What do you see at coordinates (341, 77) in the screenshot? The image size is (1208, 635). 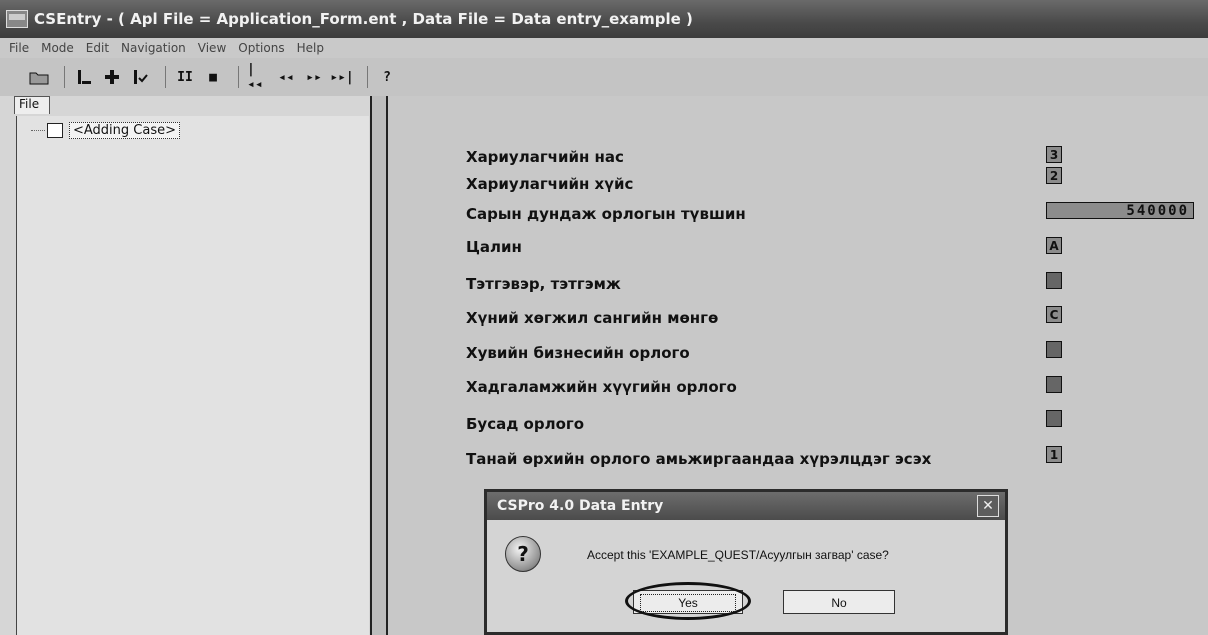 I see `last-icon: ▸▸|` at bounding box center [341, 77].